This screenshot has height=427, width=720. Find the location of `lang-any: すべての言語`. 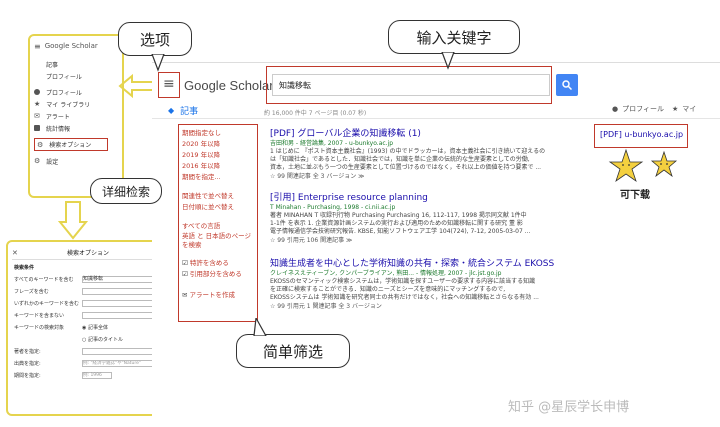

lang-any: すべての言語 is located at coordinates (219, 226).